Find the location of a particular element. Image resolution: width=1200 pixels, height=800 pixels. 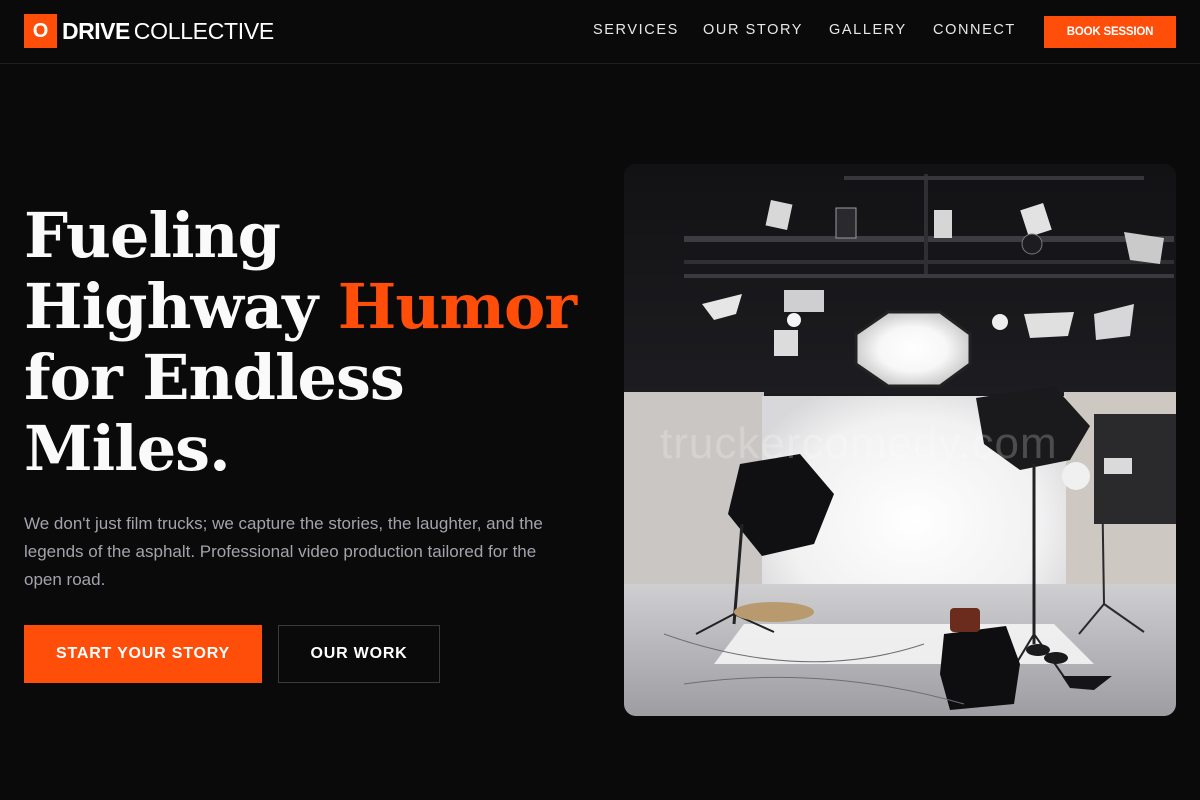

brand-logo: O DRIVE COLLECTIVE is located at coordinates (149, 31).